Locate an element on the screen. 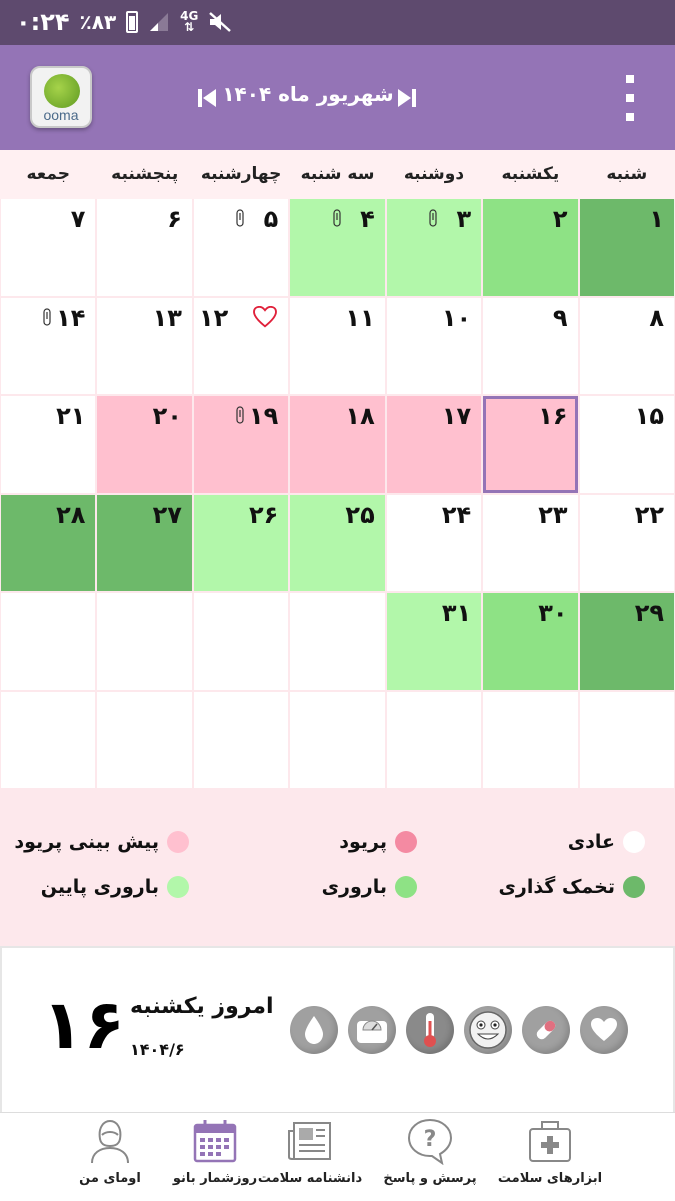  nav-qa: ? پرسش و پاسخ is located at coordinates (430, 1159).